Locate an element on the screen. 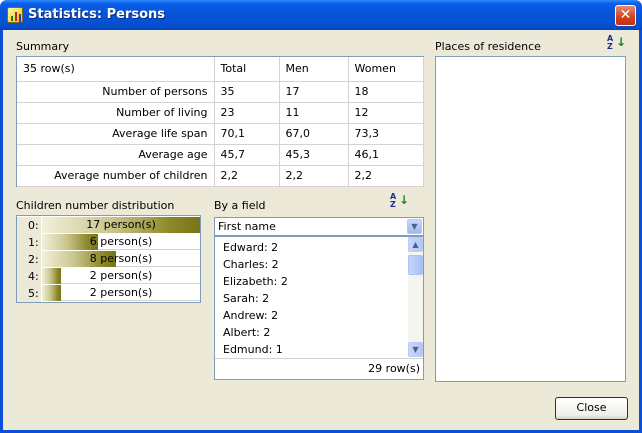 The image size is (642, 433). column-header-women: Women is located at coordinates (386, 69).